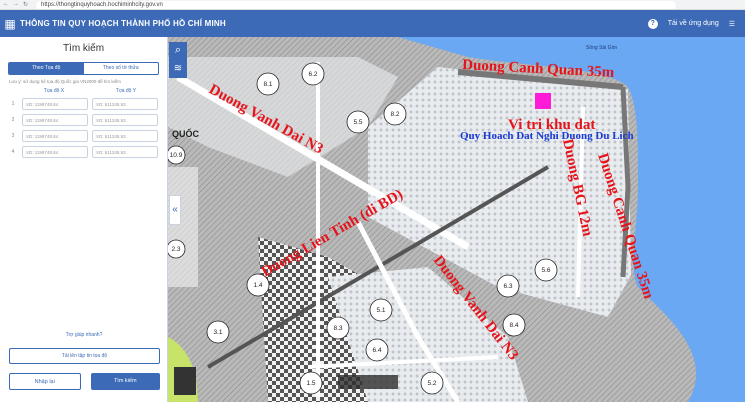 This screenshot has width=745, height=402. What do you see at coordinates (183, 227) in the screenshot?
I see `left-white-strip` at bounding box center [183, 227].